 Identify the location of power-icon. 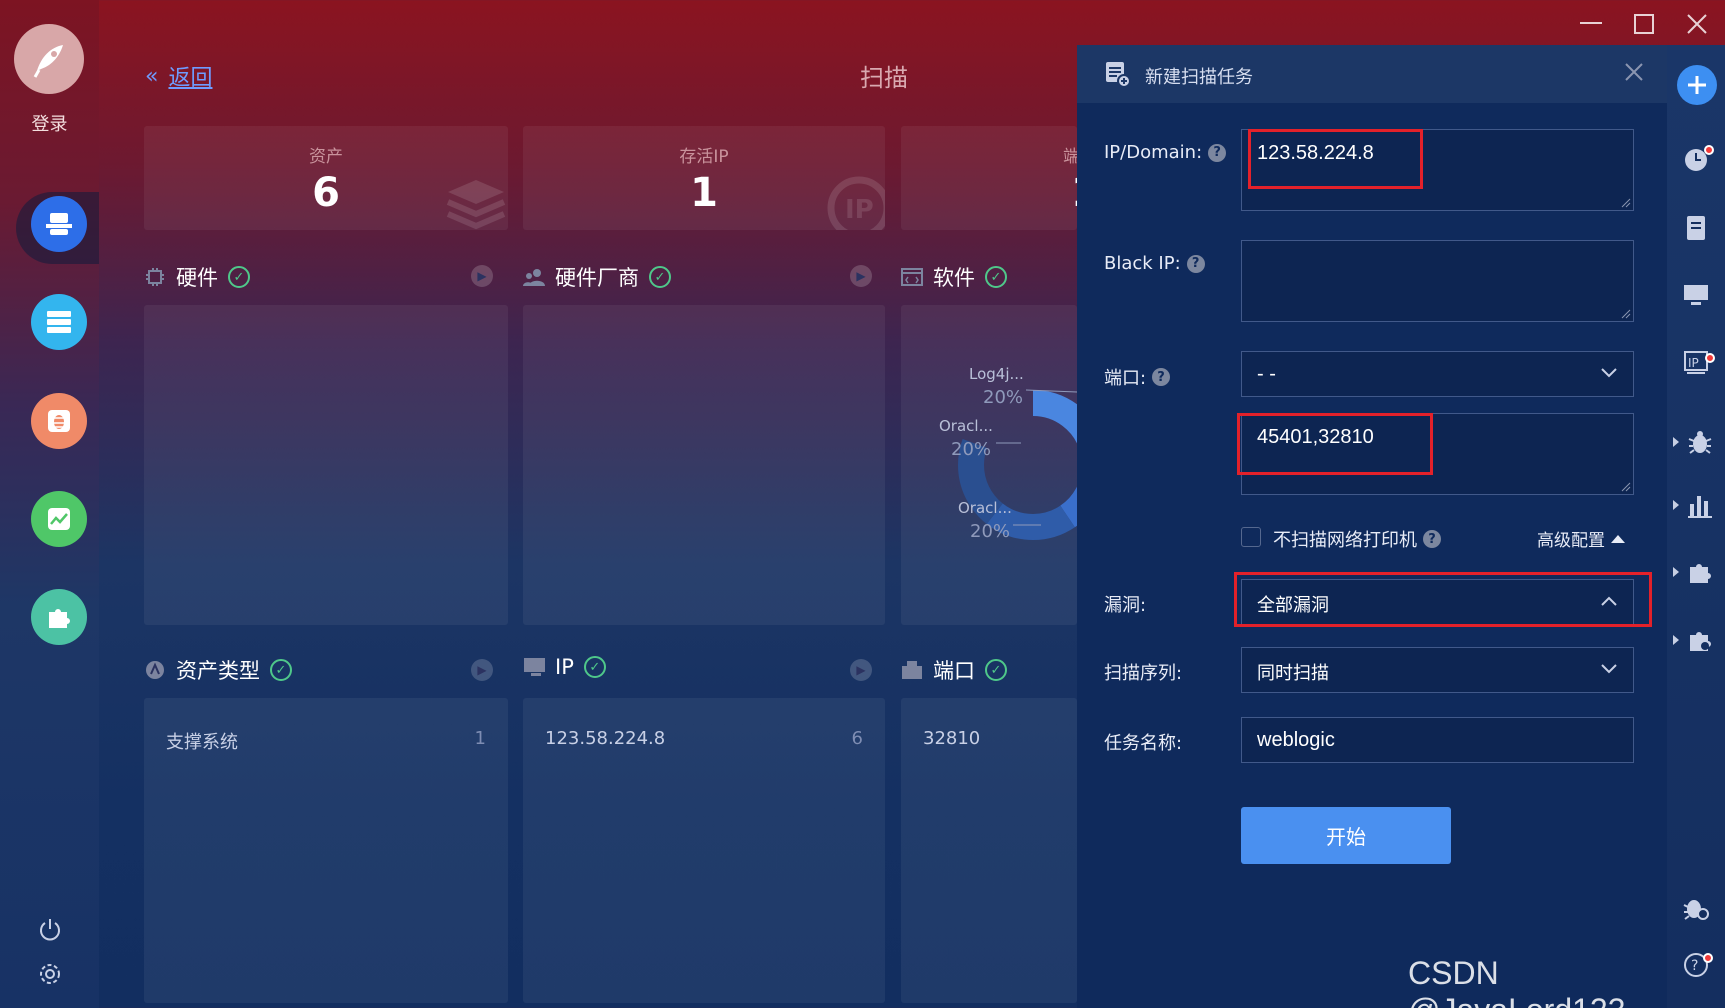
(50, 930).